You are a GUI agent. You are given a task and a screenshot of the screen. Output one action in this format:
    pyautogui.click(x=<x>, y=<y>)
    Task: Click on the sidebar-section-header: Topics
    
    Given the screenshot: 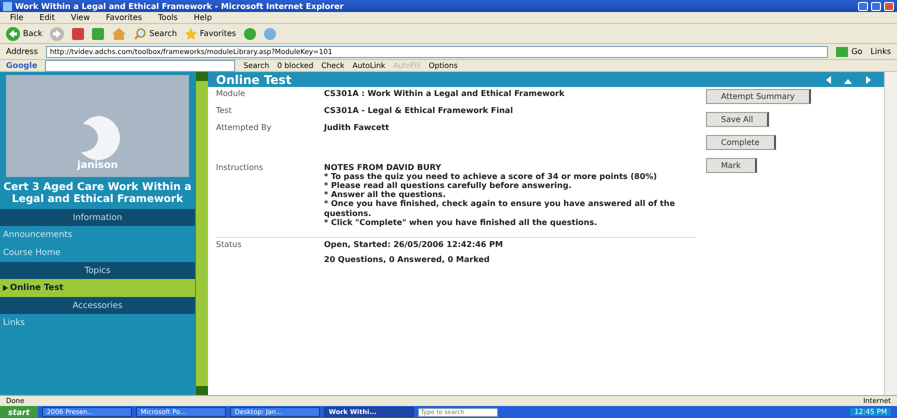 What is the action you would take?
    pyautogui.click(x=97, y=271)
    